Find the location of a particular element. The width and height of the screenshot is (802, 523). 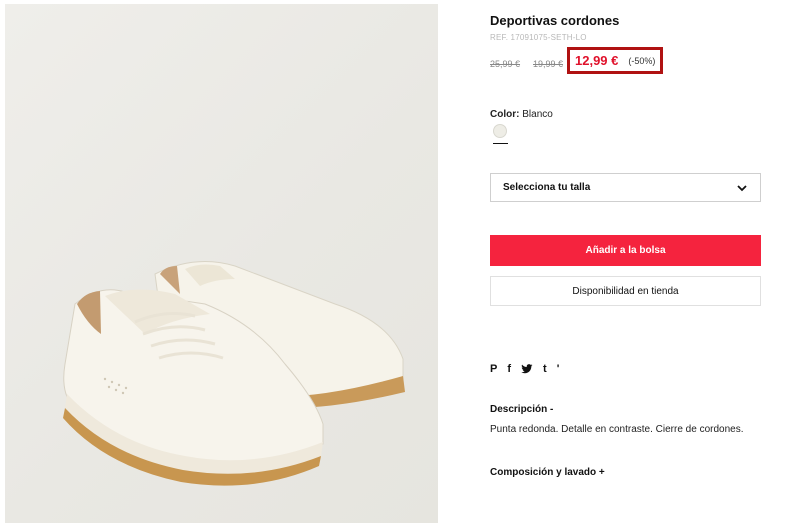

share-icons: P f t ' is located at coordinates (529, 369).